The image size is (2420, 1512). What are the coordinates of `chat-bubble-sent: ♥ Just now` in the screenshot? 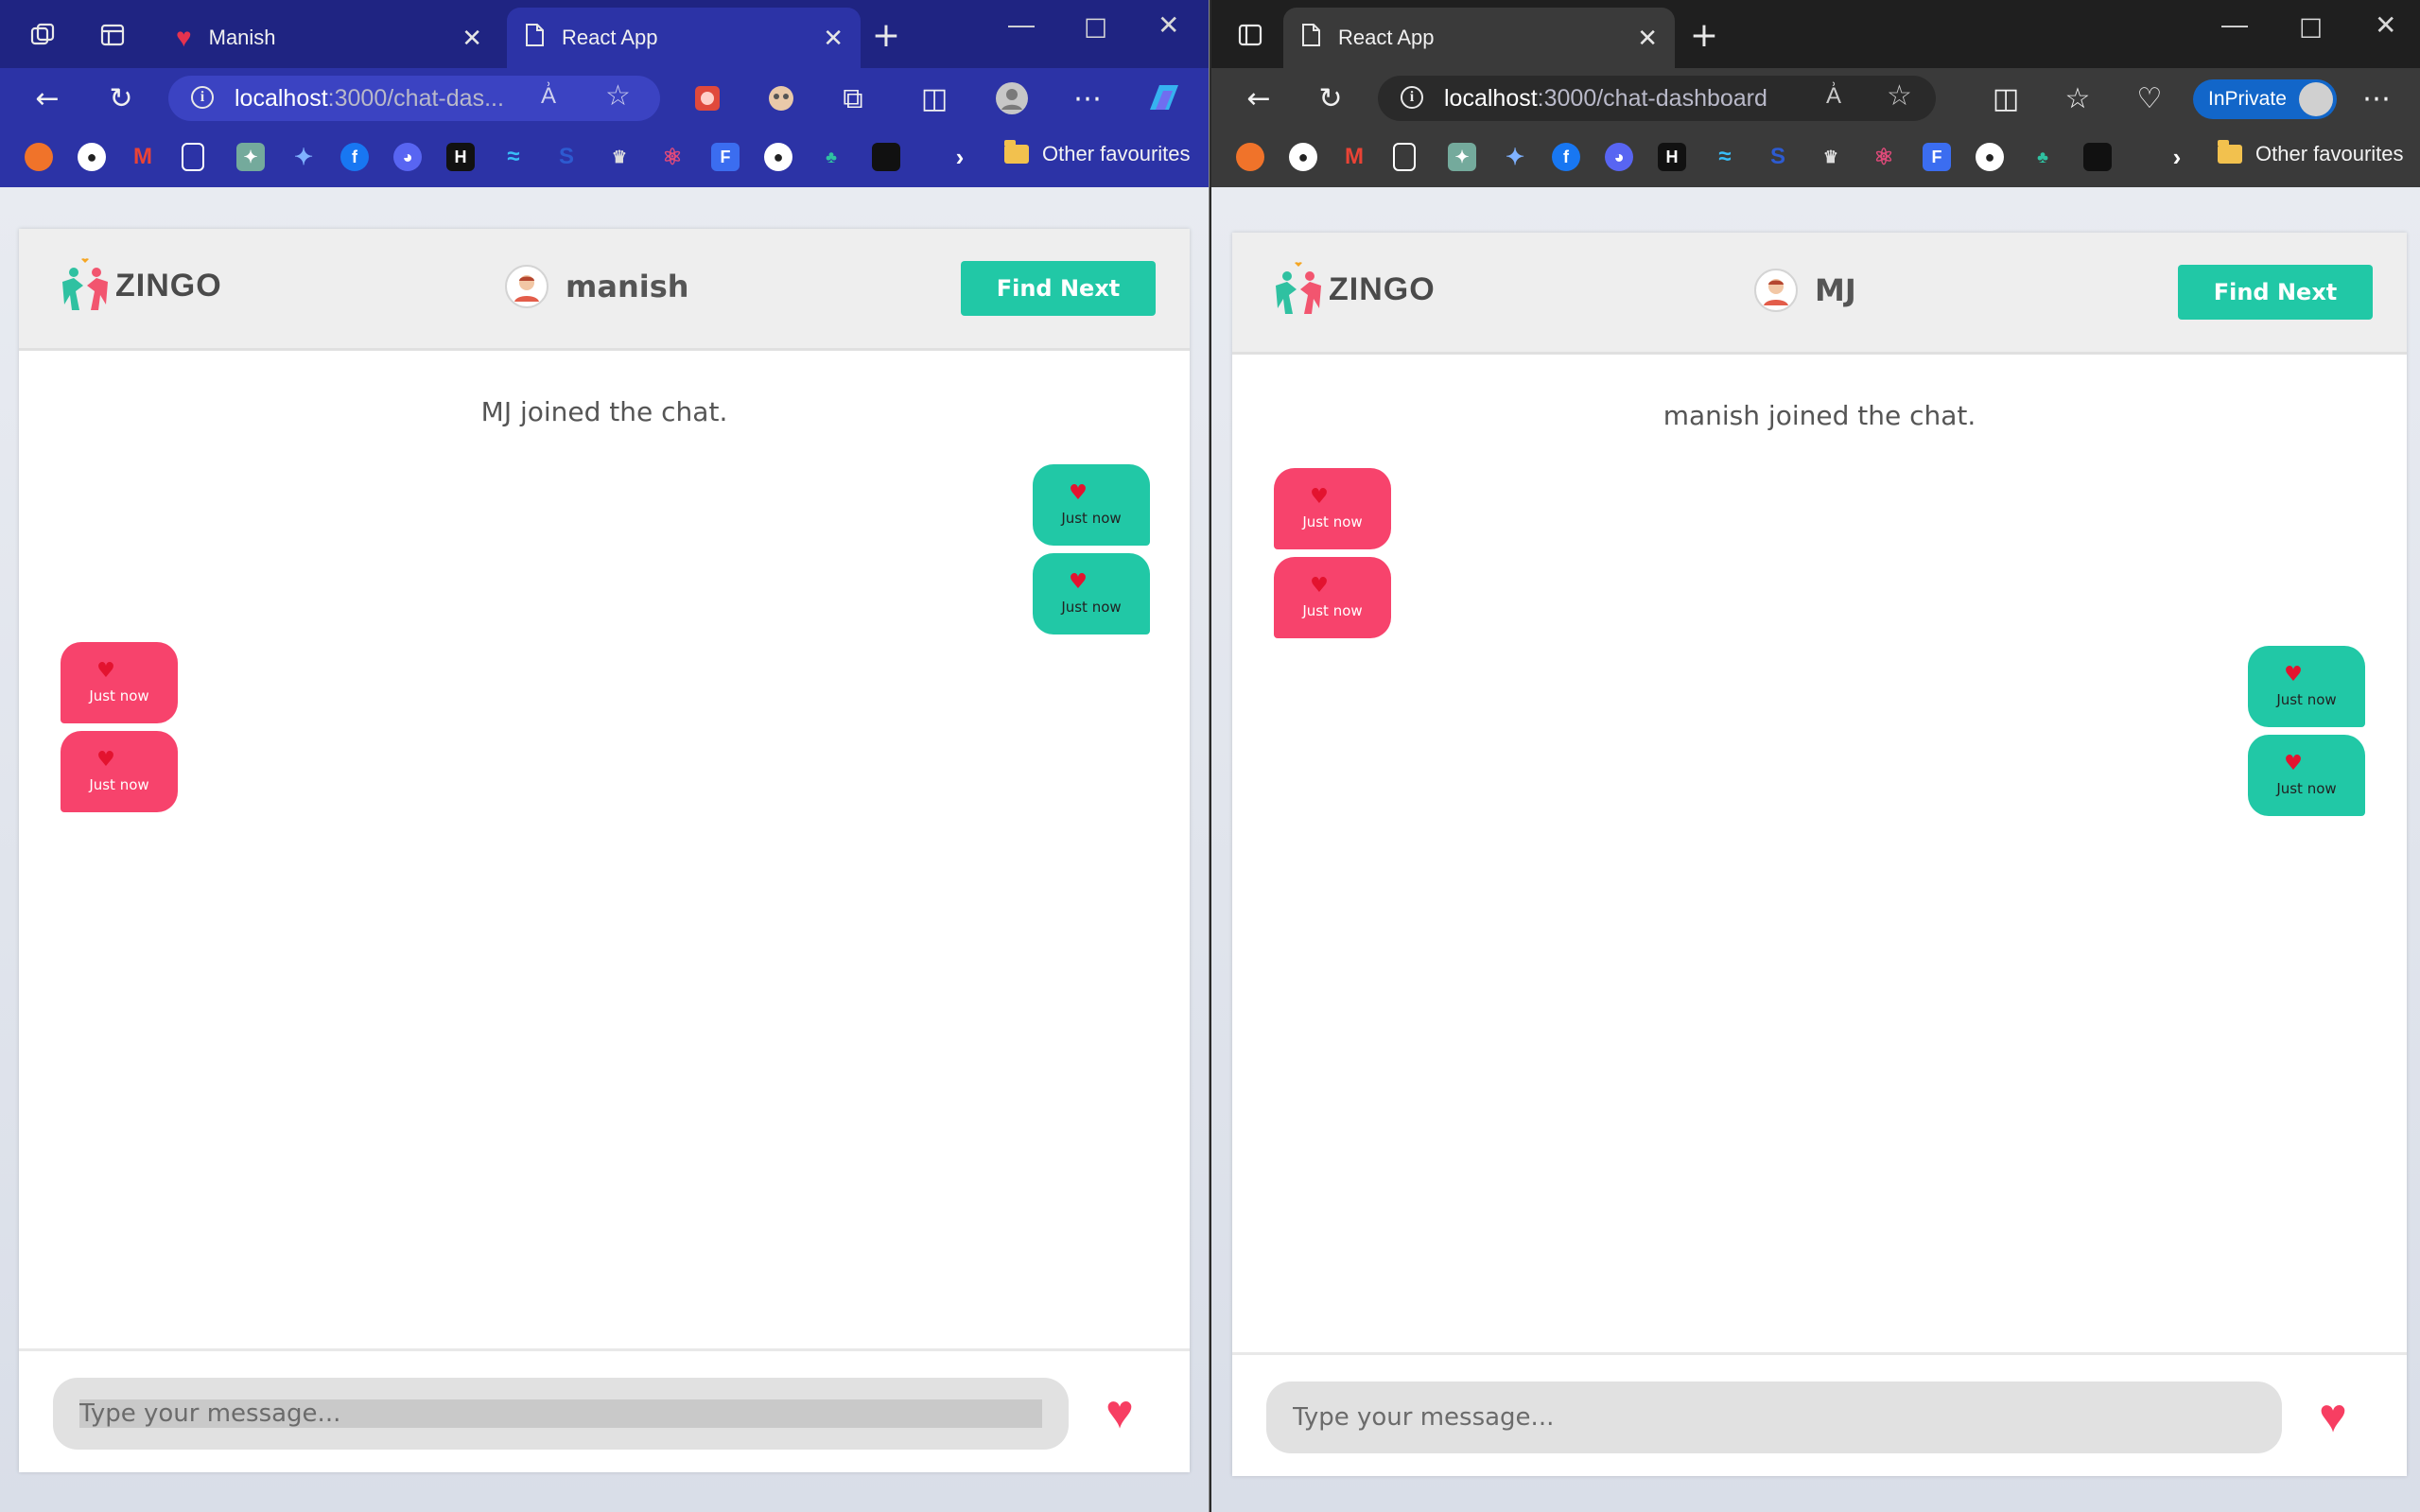 It's located at (2306, 686).